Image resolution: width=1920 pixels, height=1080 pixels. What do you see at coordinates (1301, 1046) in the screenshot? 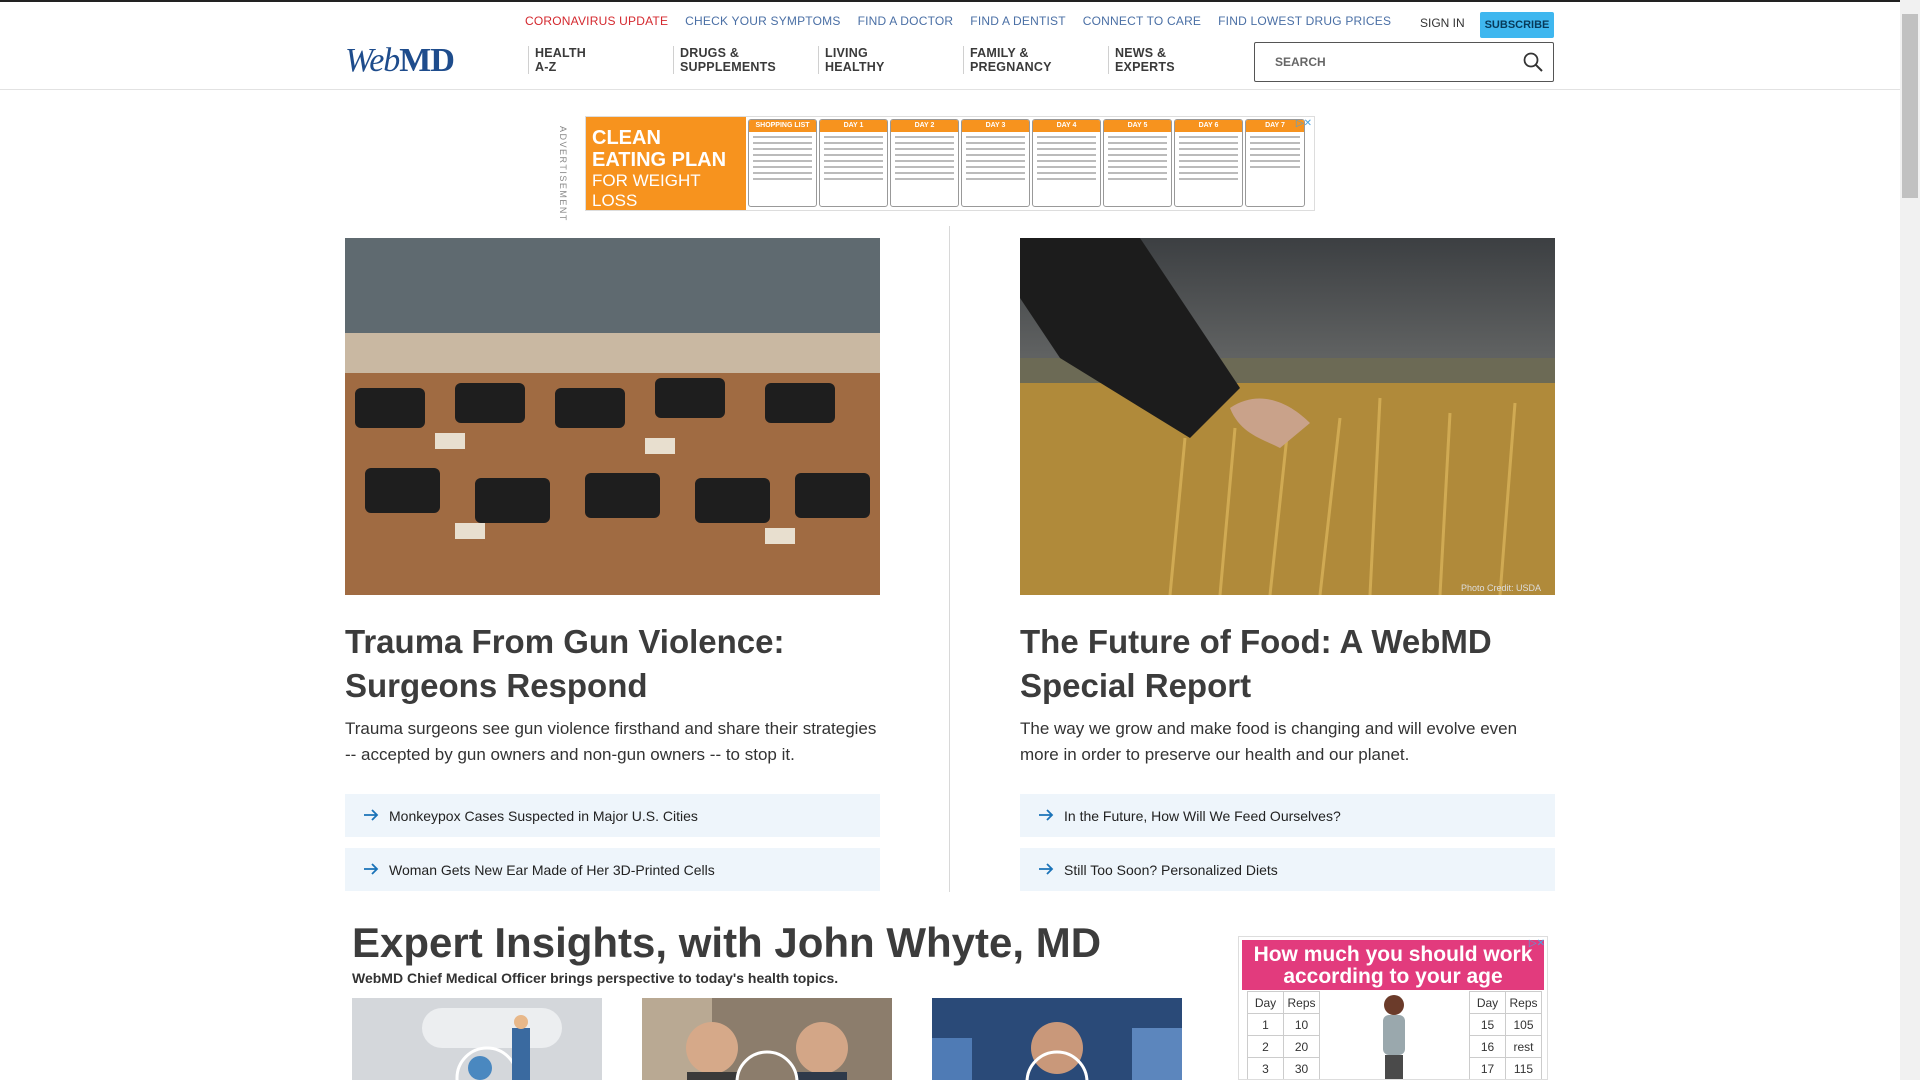
I see `table-cell: 20` at bounding box center [1301, 1046].